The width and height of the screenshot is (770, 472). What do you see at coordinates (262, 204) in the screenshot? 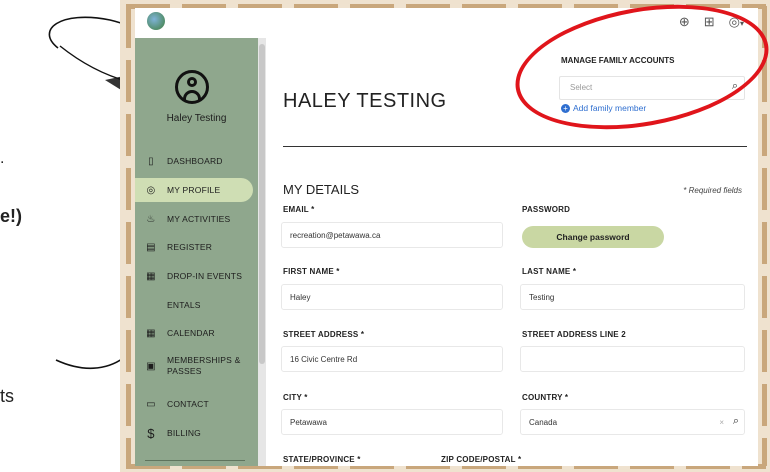
I see `scrollbar-thumb` at bounding box center [262, 204].